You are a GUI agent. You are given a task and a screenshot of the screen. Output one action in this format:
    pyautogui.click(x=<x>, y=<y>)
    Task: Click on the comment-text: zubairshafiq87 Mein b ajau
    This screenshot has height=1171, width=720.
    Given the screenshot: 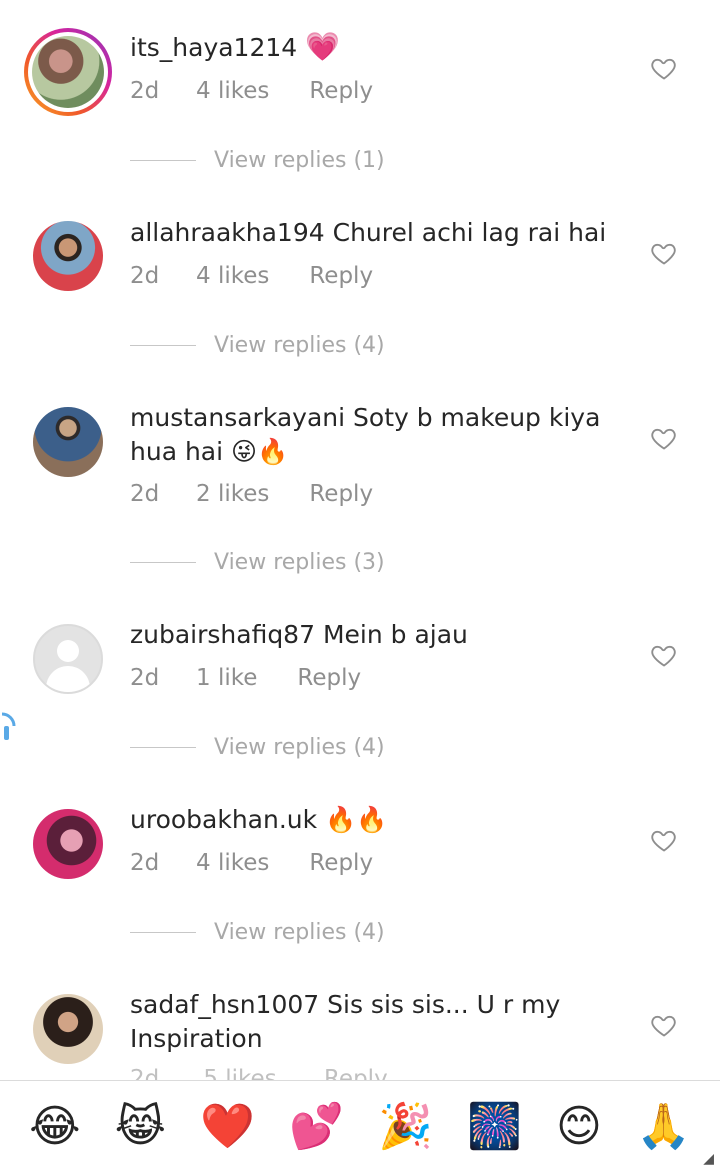 What is the action you would take?
    pyautogui.click(x=380, y=635)
    